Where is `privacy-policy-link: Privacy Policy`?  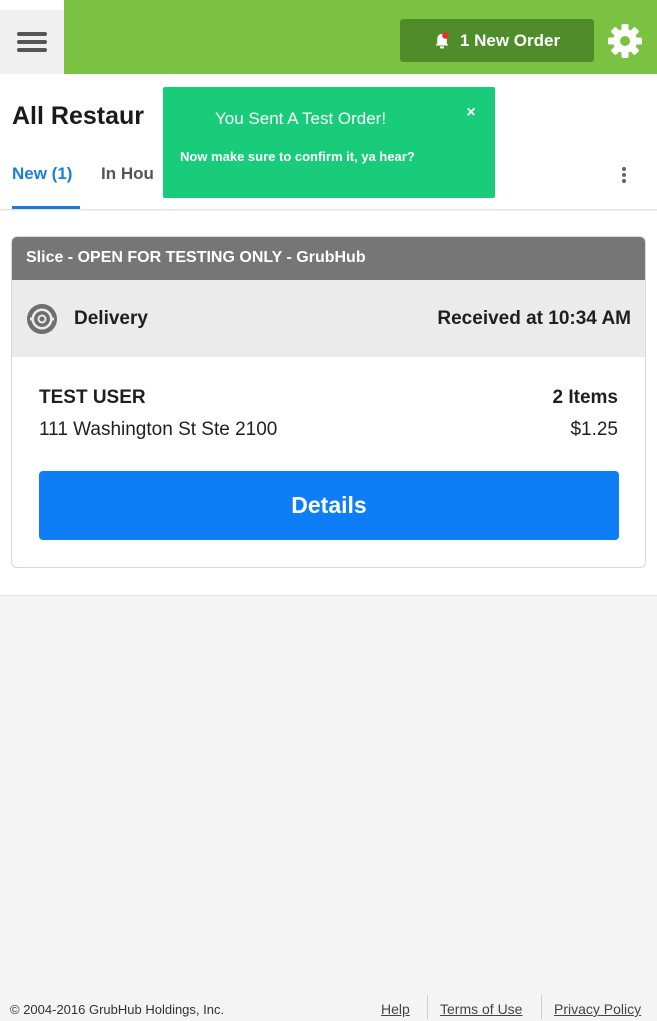 privacy-policy-link: Privacy Policy is located at coordinates (597, 1009).